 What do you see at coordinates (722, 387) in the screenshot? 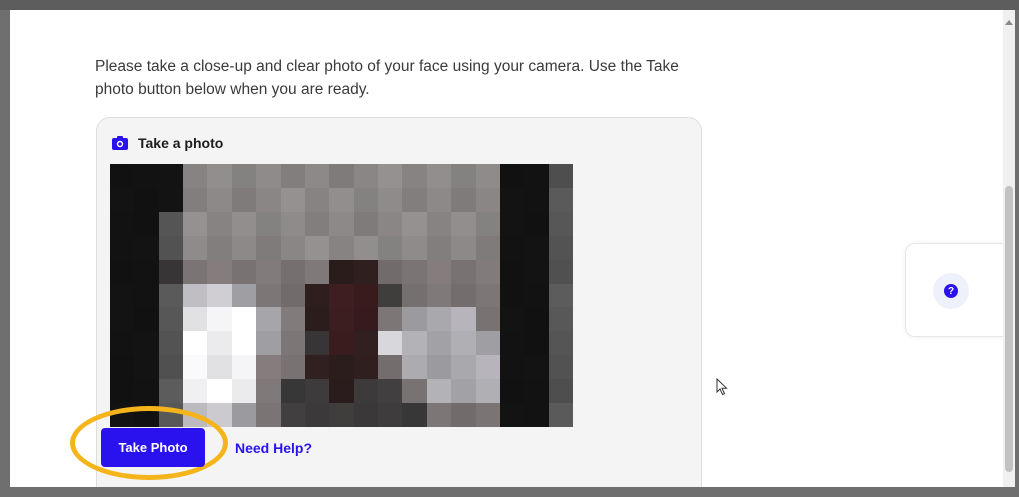
I see `mouse-cursor-icon` at bounding box center [722, 387].